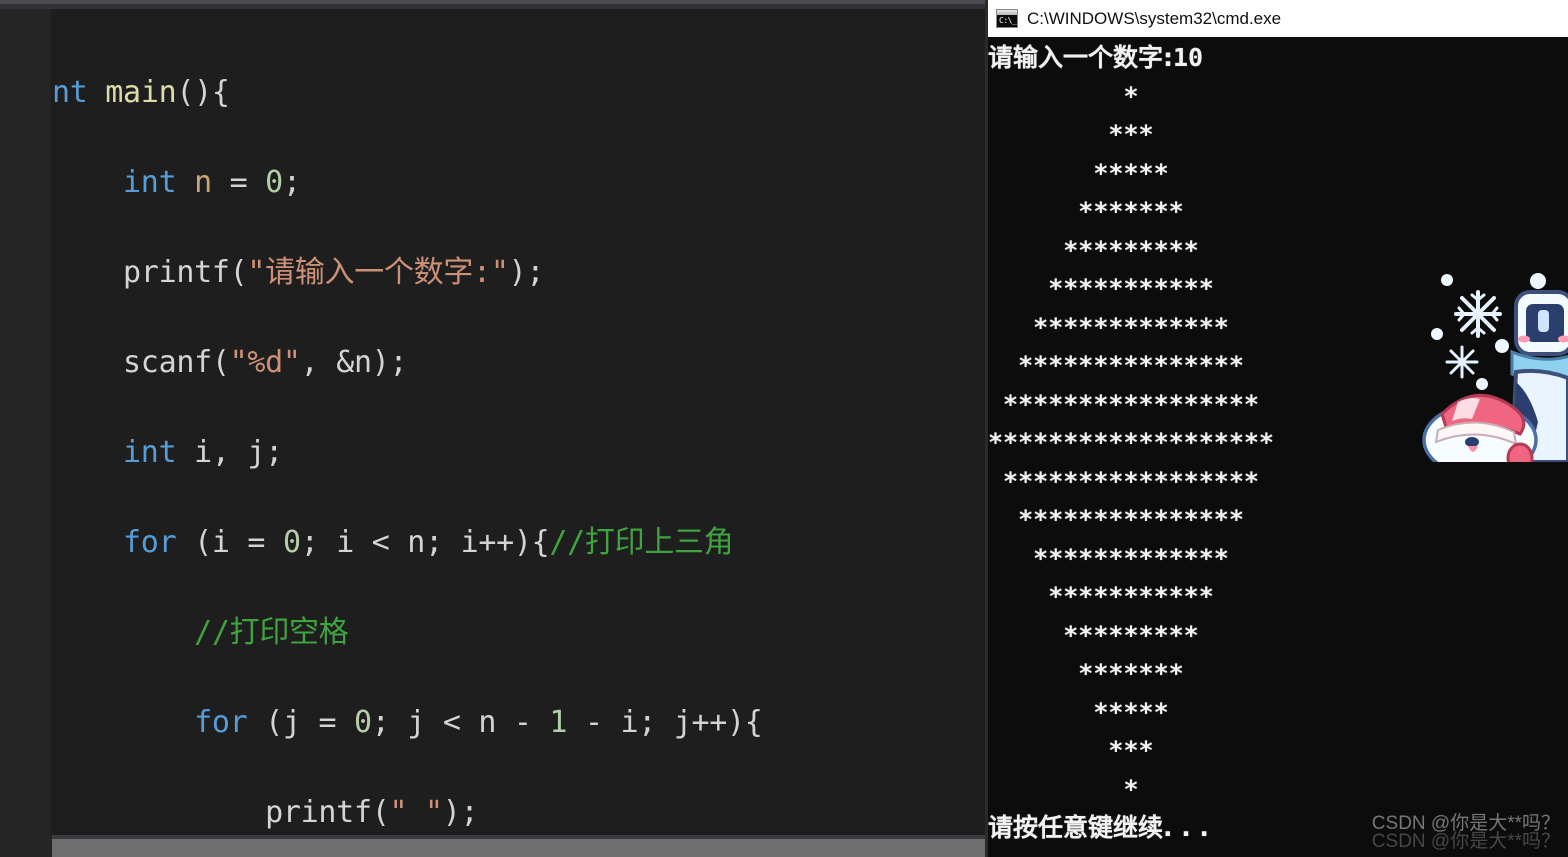 This screenshot has width=1568, height=857. What do you see at coordinates (271, 632) in the screenshot?
I see `code-line: //打印空格` at bounding box center [271, 632].